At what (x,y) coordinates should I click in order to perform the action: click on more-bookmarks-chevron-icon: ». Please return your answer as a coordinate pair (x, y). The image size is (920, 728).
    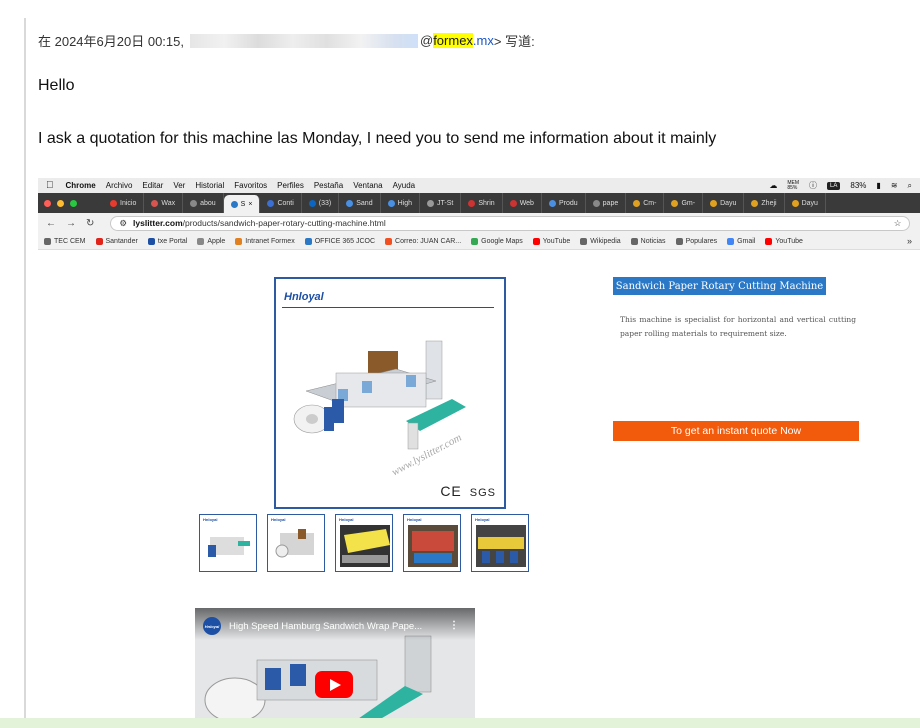
    Looking at the image, I should click on (909, 241).